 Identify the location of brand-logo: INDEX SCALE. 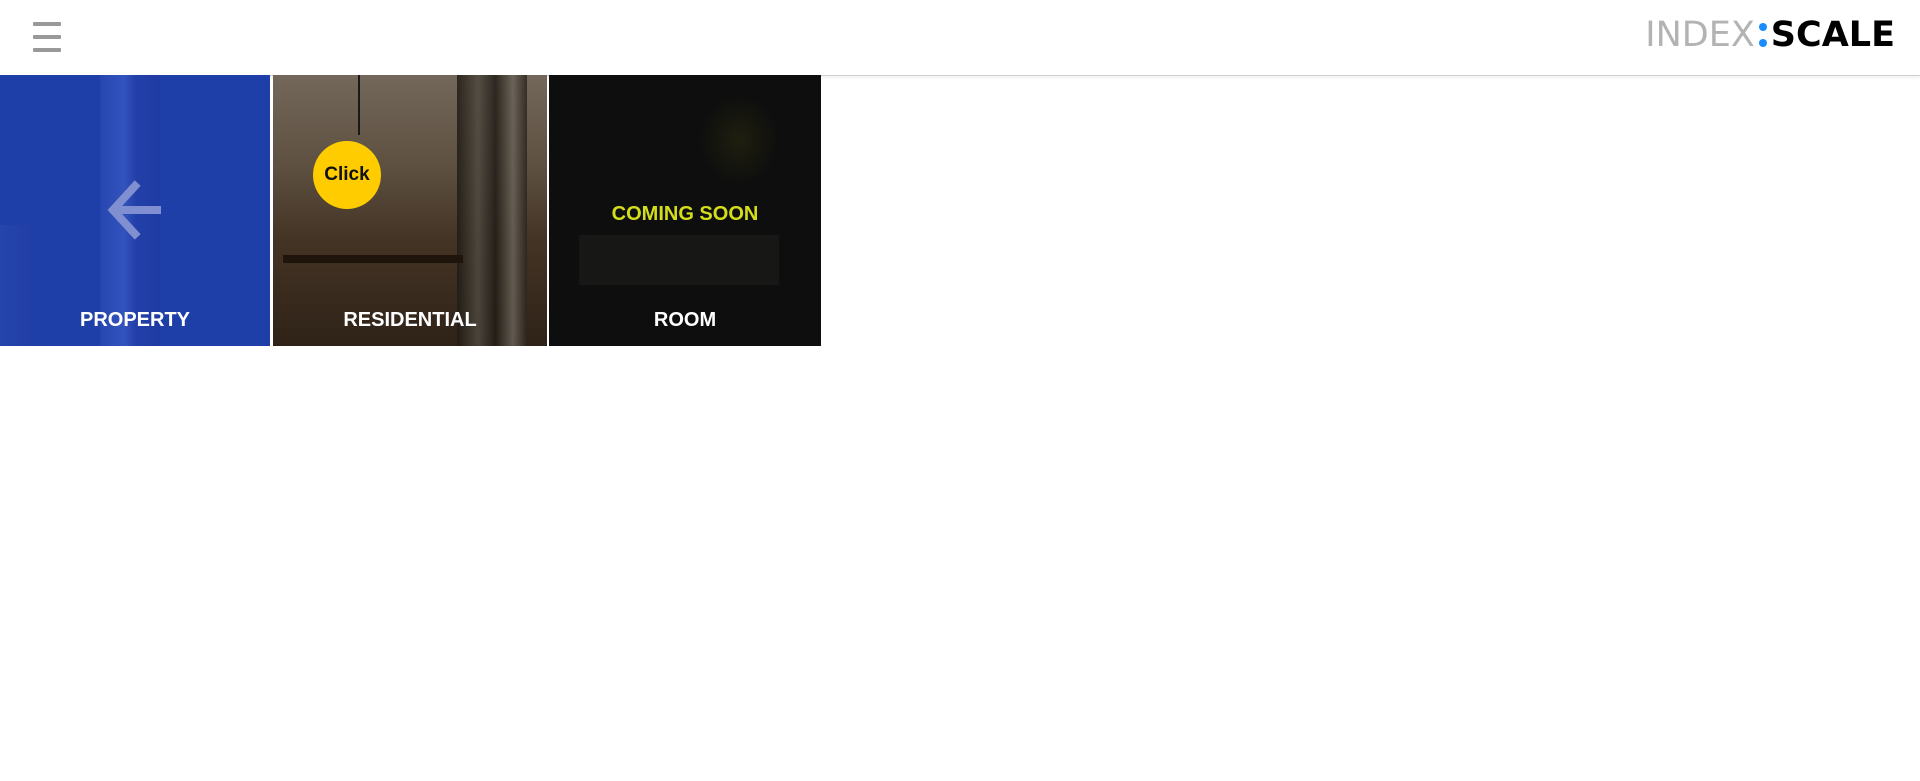
(1770, 35).